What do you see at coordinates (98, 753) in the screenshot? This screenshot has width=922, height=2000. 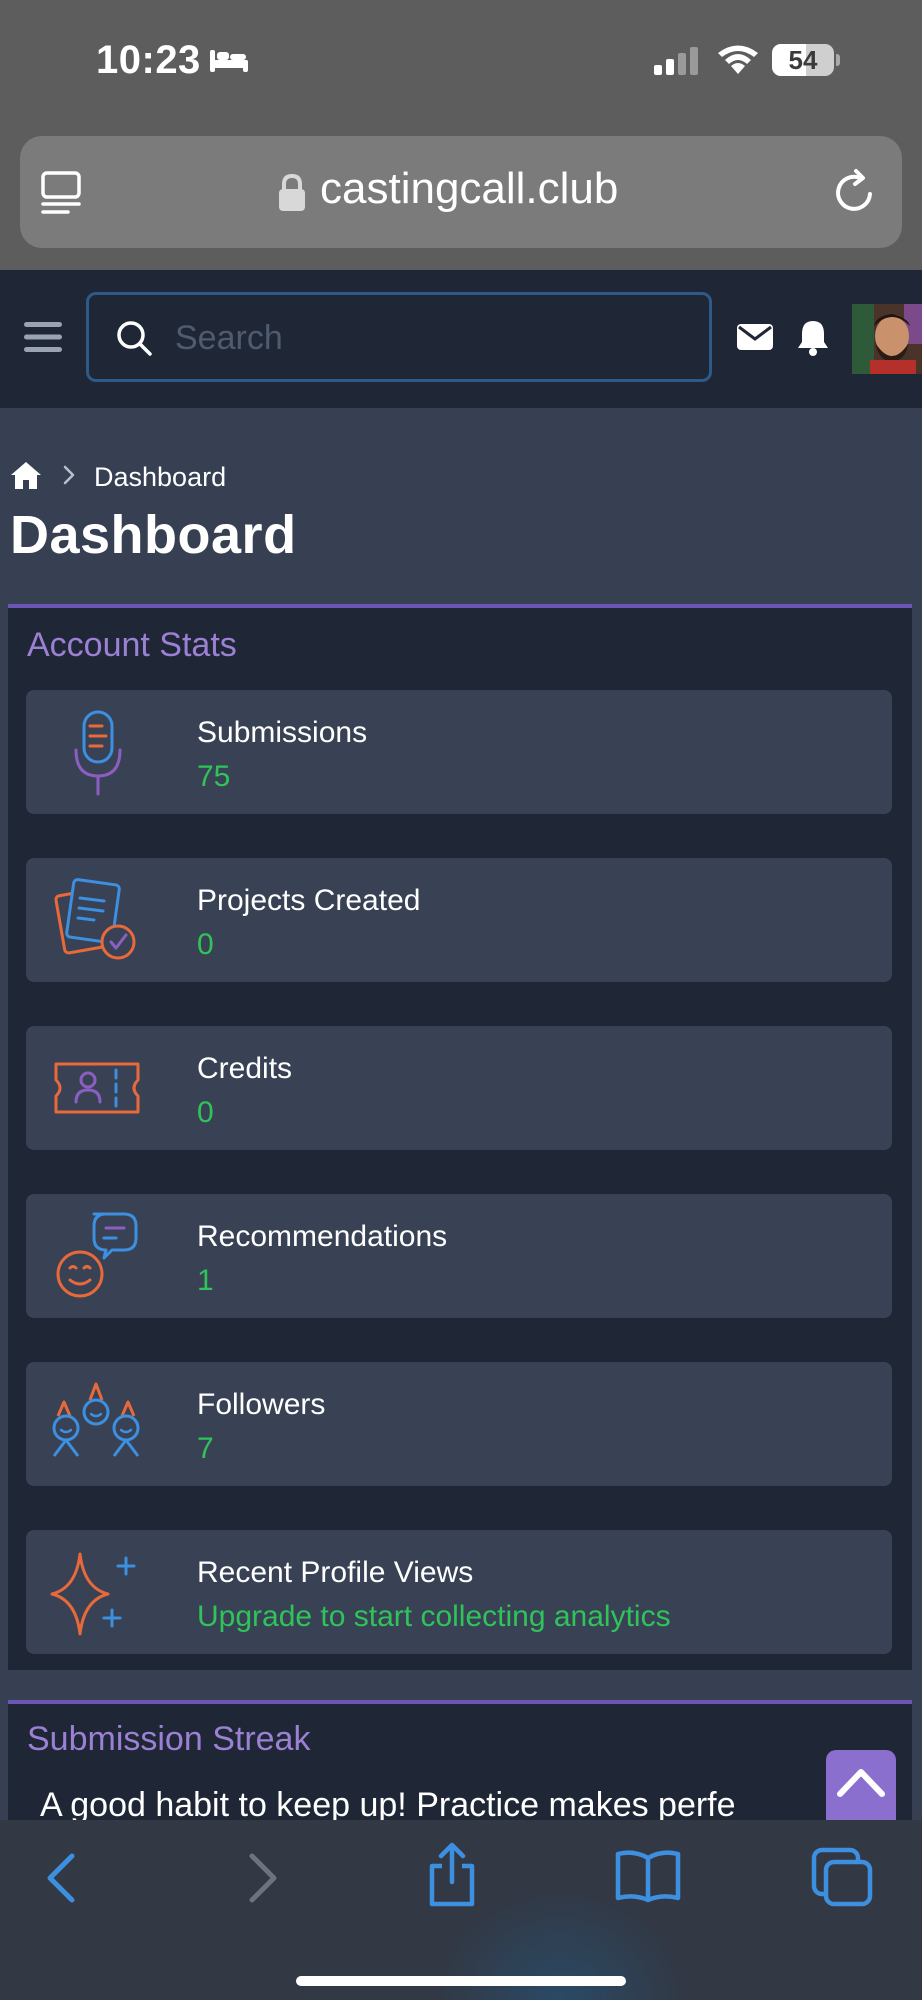 I see `microphone-icon` at bounding box center [98, 753].